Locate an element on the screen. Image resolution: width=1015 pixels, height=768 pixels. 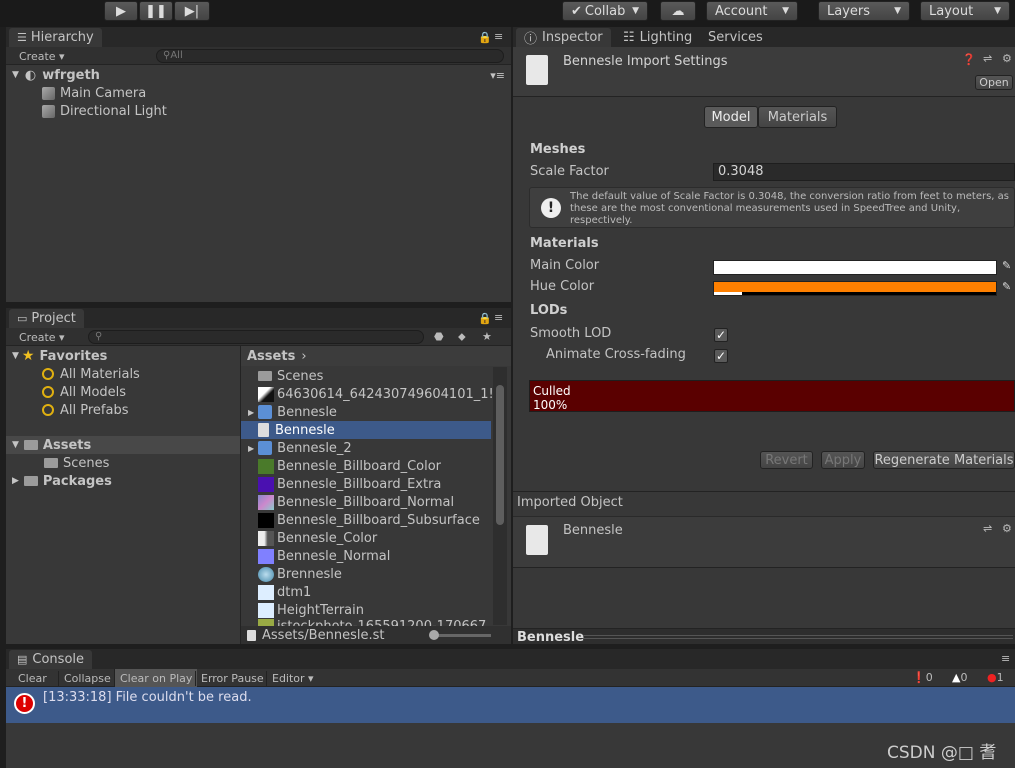
help-icon: ❓ is located at coordinates (969, 59).